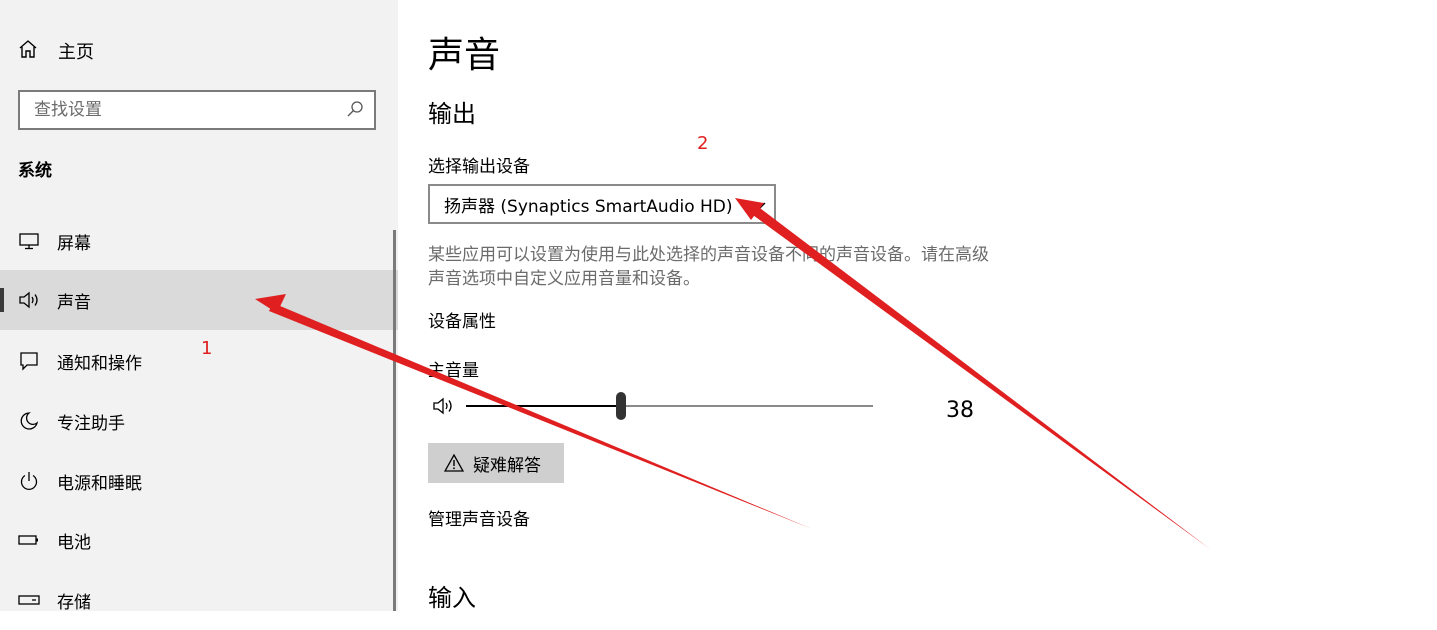 This screenshot has width=1437, height=630. Describe the element at coordinates (588, 206) in the screenshot. I see `output-device-value: 扬声器 (Synaptics SmartAudio HD)` at that location.